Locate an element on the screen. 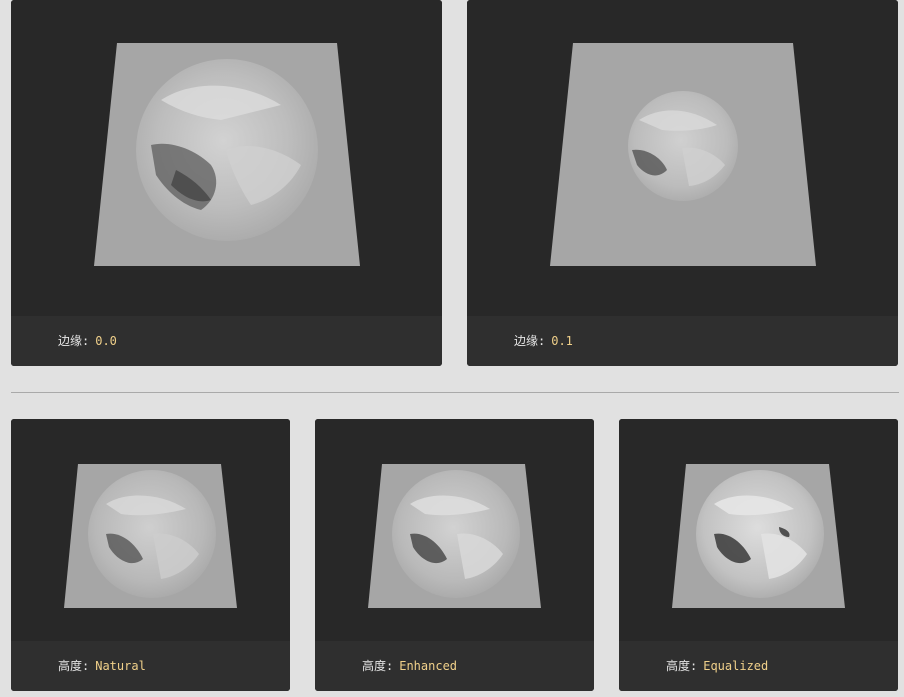  caption-bar: 边缘: 0.1 is located at coordinates (682, 341).